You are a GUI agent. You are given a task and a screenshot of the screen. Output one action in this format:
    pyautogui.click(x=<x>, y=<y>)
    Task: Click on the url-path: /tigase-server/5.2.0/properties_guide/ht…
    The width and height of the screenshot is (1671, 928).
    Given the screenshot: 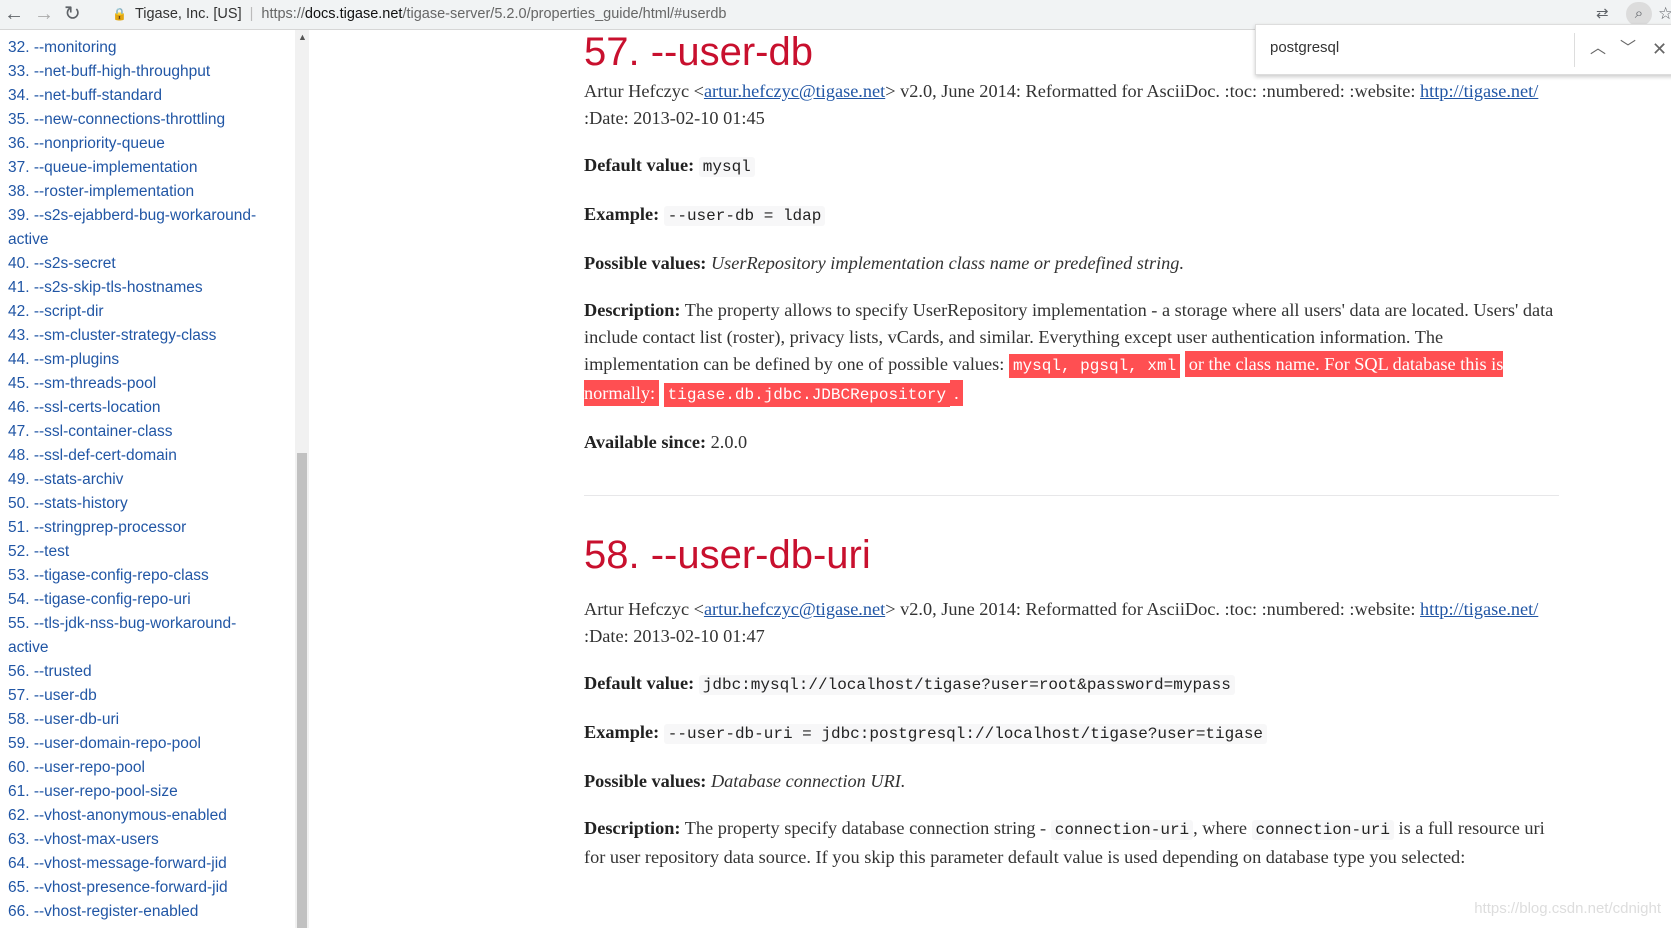 What is the action you would take?
    pyautogui.click(x=564, y=14)
    